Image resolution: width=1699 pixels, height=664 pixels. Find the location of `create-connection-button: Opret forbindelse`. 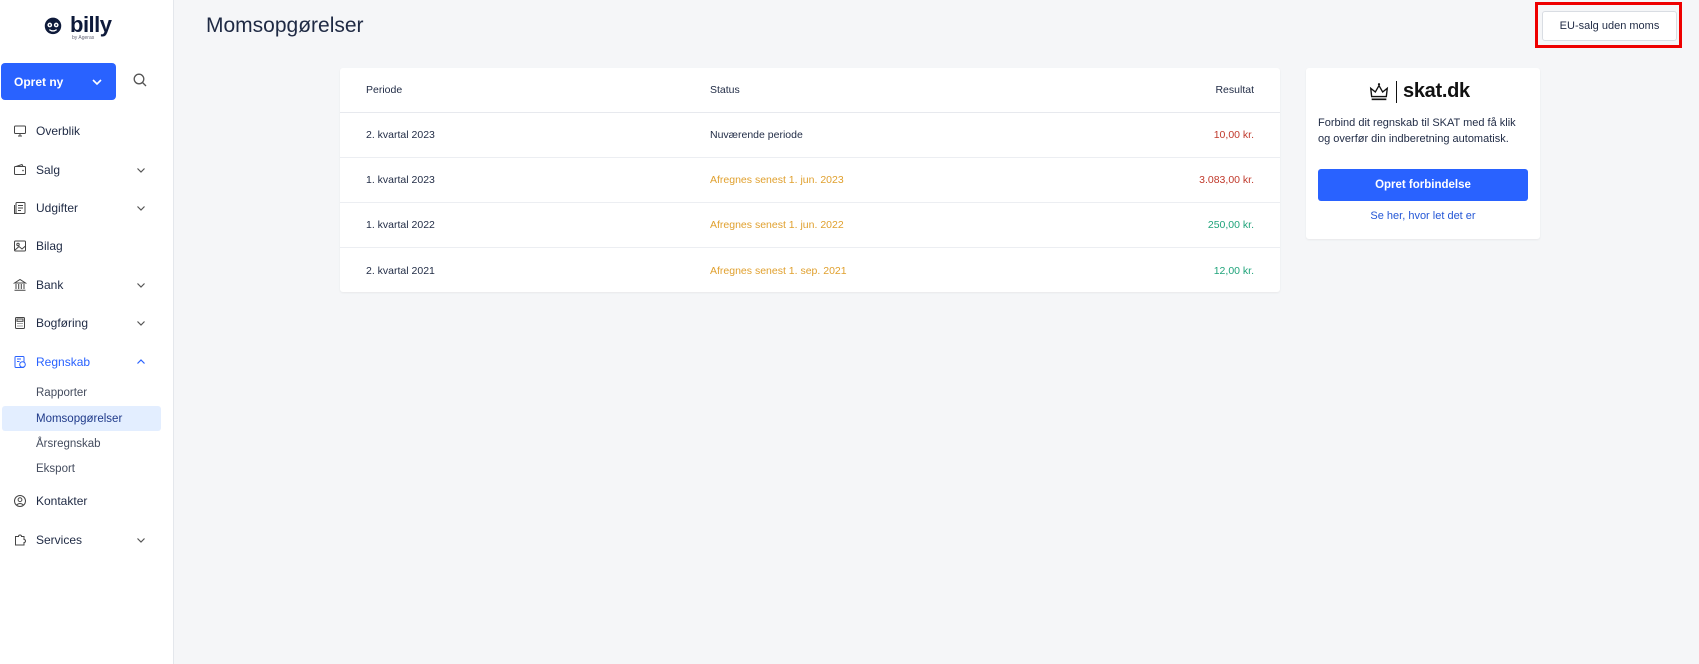

create-connection-button: Opret forbindelse is located at coordinates (1423, 185).